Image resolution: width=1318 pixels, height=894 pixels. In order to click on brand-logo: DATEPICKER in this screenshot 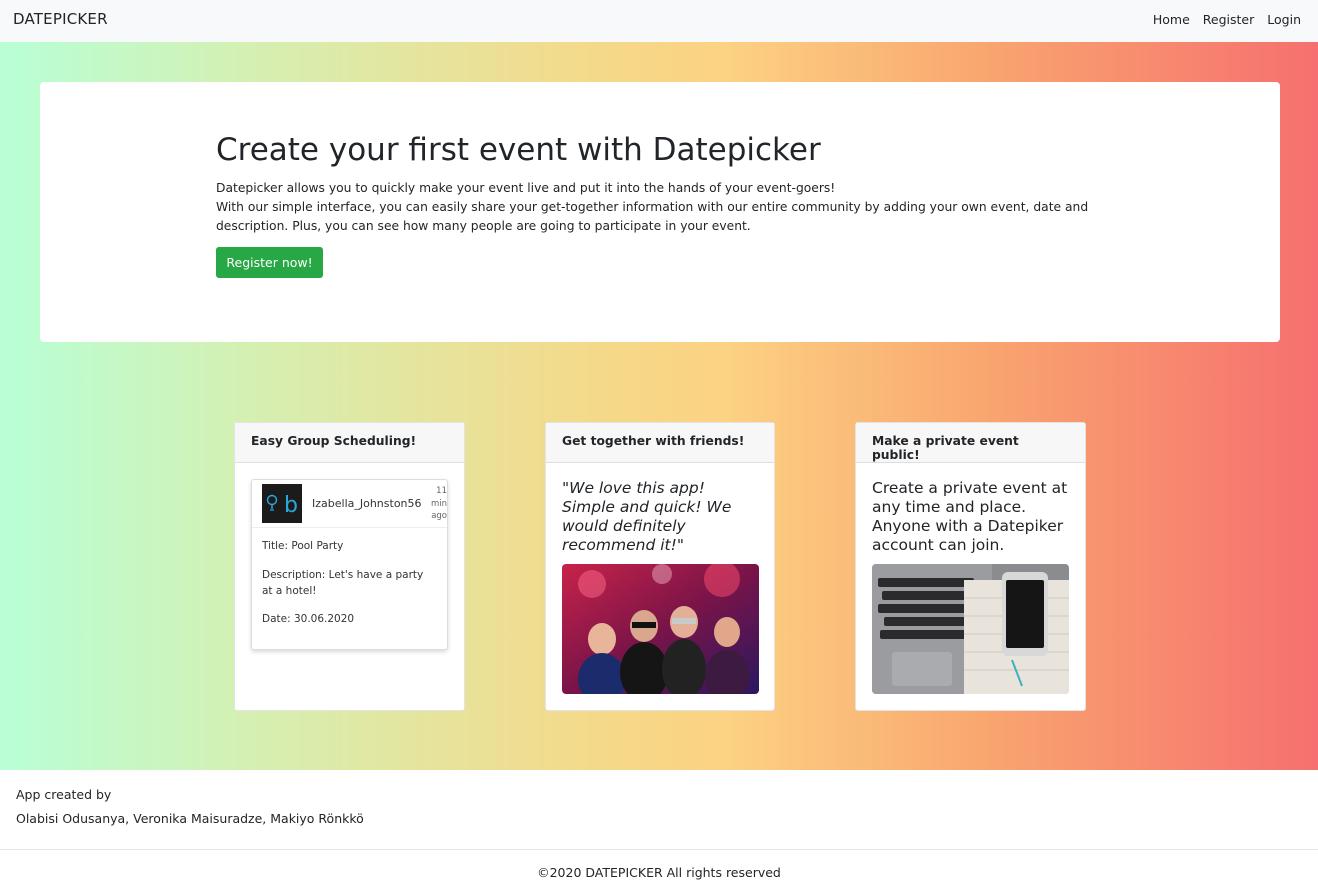, I will do `click(60, 19)`.